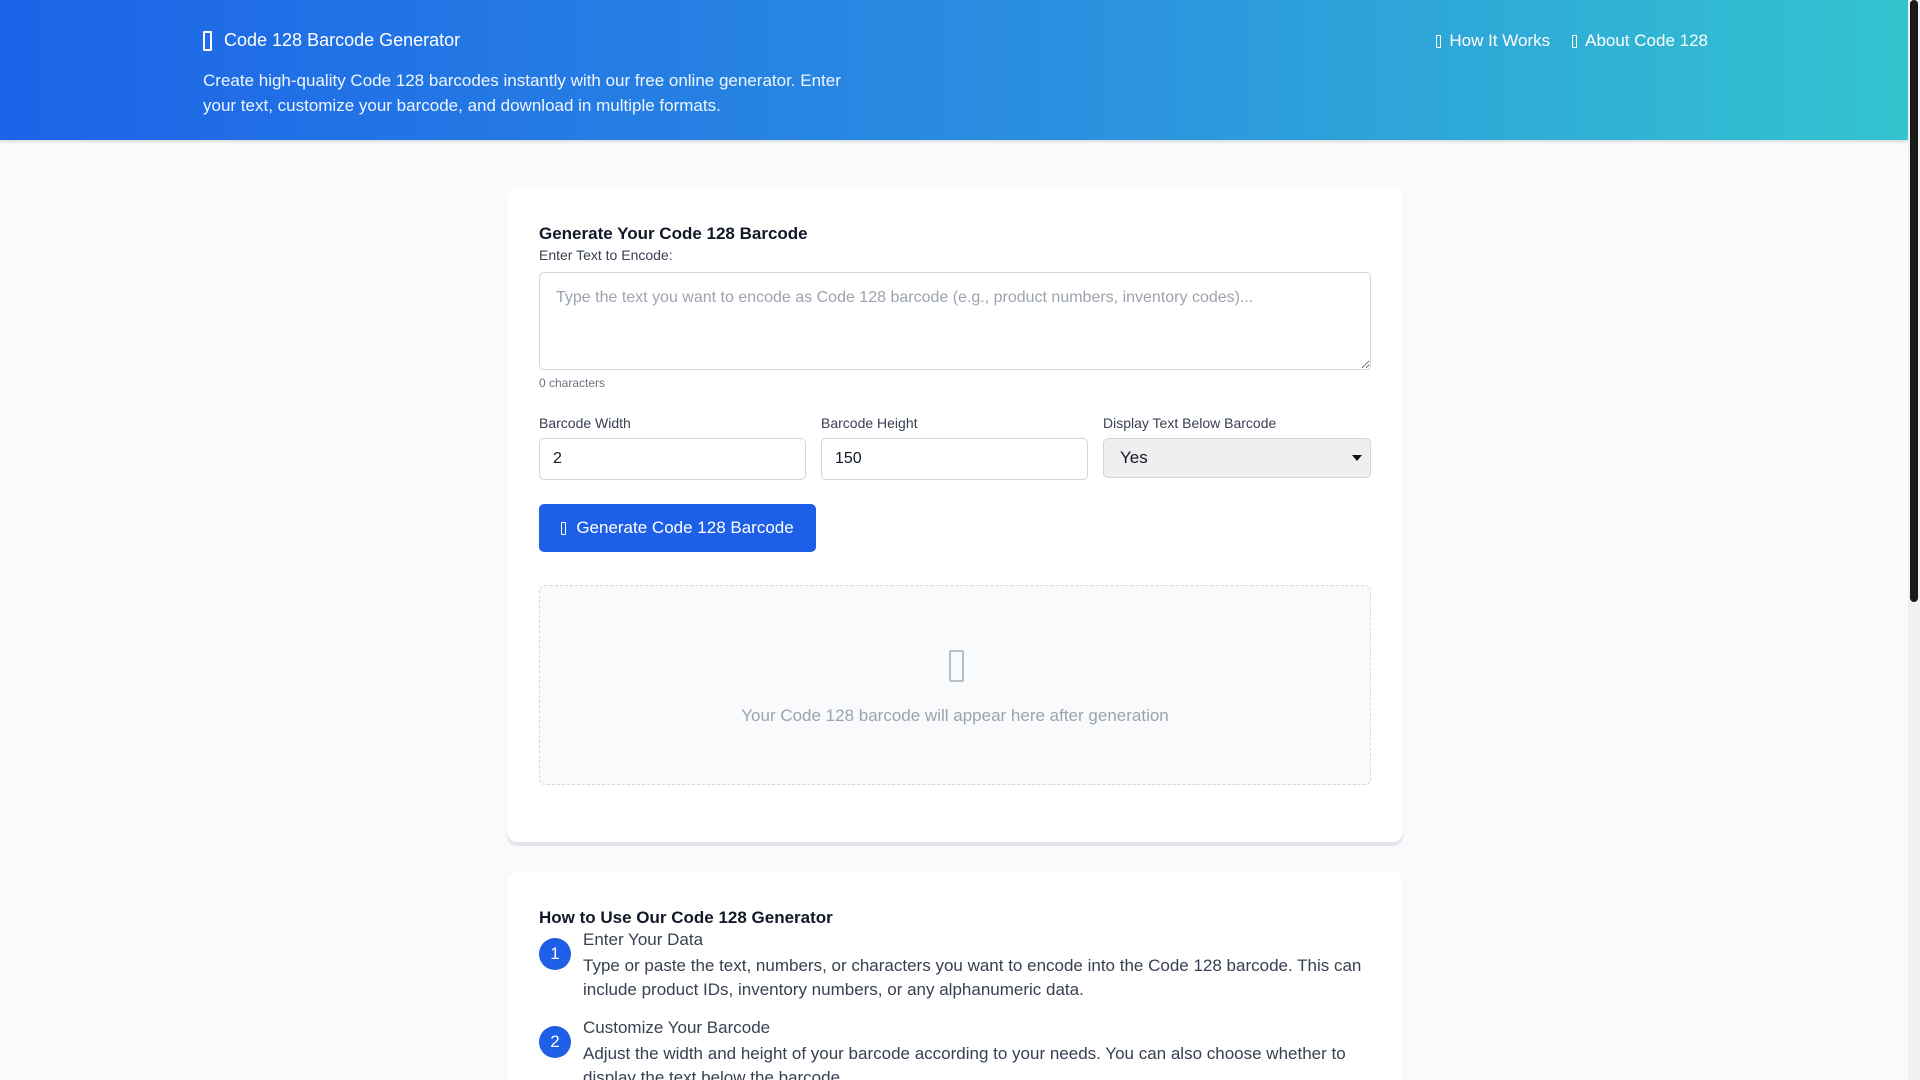 Image resolution: width=1920 pixels, height=1080 pixels. I want to click on page-scrollbar, so click(1914, 540).